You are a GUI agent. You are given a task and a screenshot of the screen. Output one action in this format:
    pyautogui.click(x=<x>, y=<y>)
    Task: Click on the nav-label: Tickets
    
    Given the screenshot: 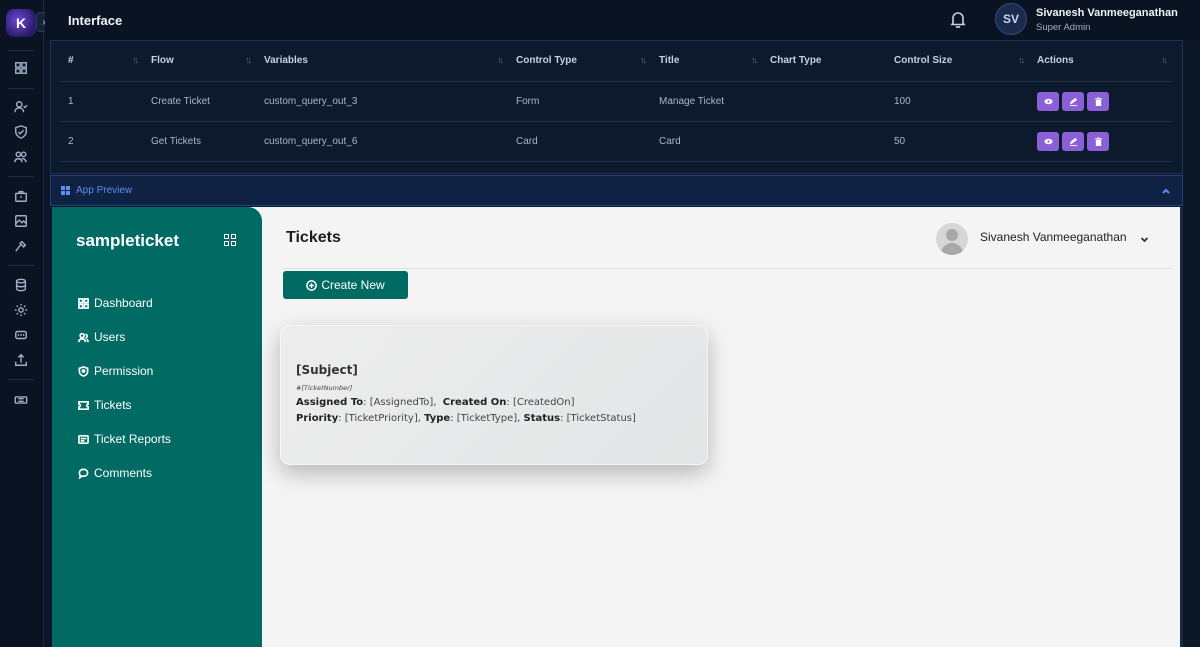 What is the action you would take?
    pyautogui.click(x=113, y=405)
    